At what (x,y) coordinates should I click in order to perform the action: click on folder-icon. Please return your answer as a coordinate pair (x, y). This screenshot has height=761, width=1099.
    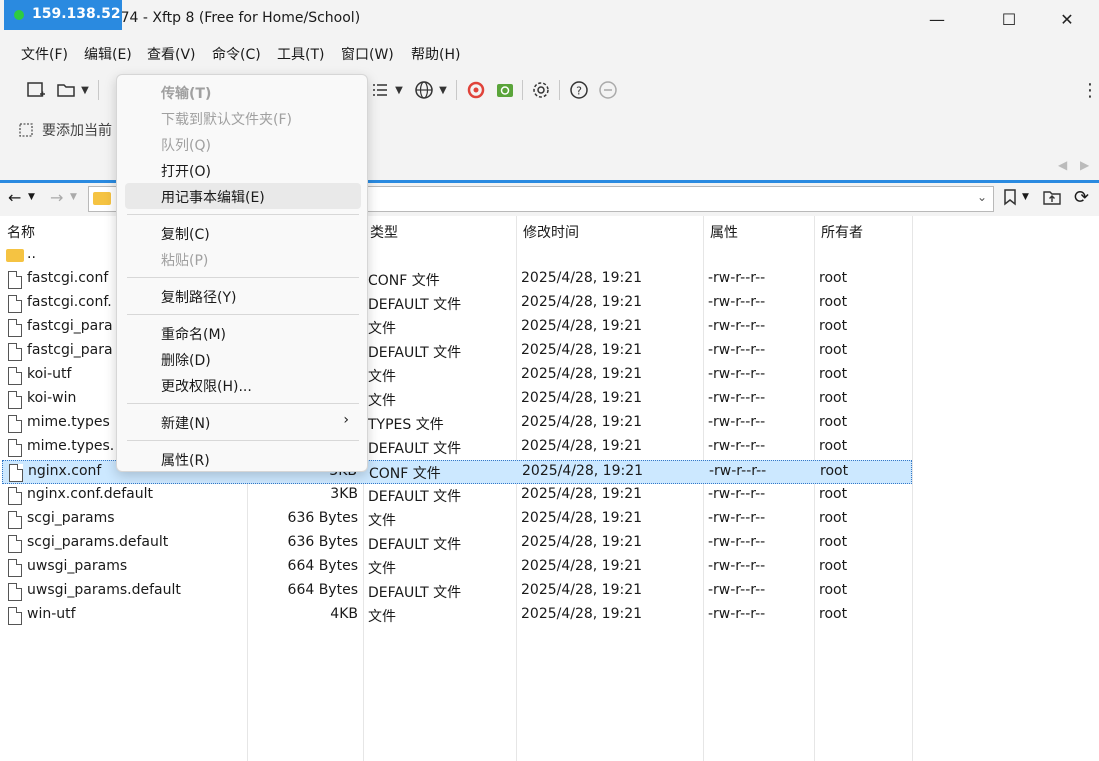
    Looking at the image, I should click on (15, 255).